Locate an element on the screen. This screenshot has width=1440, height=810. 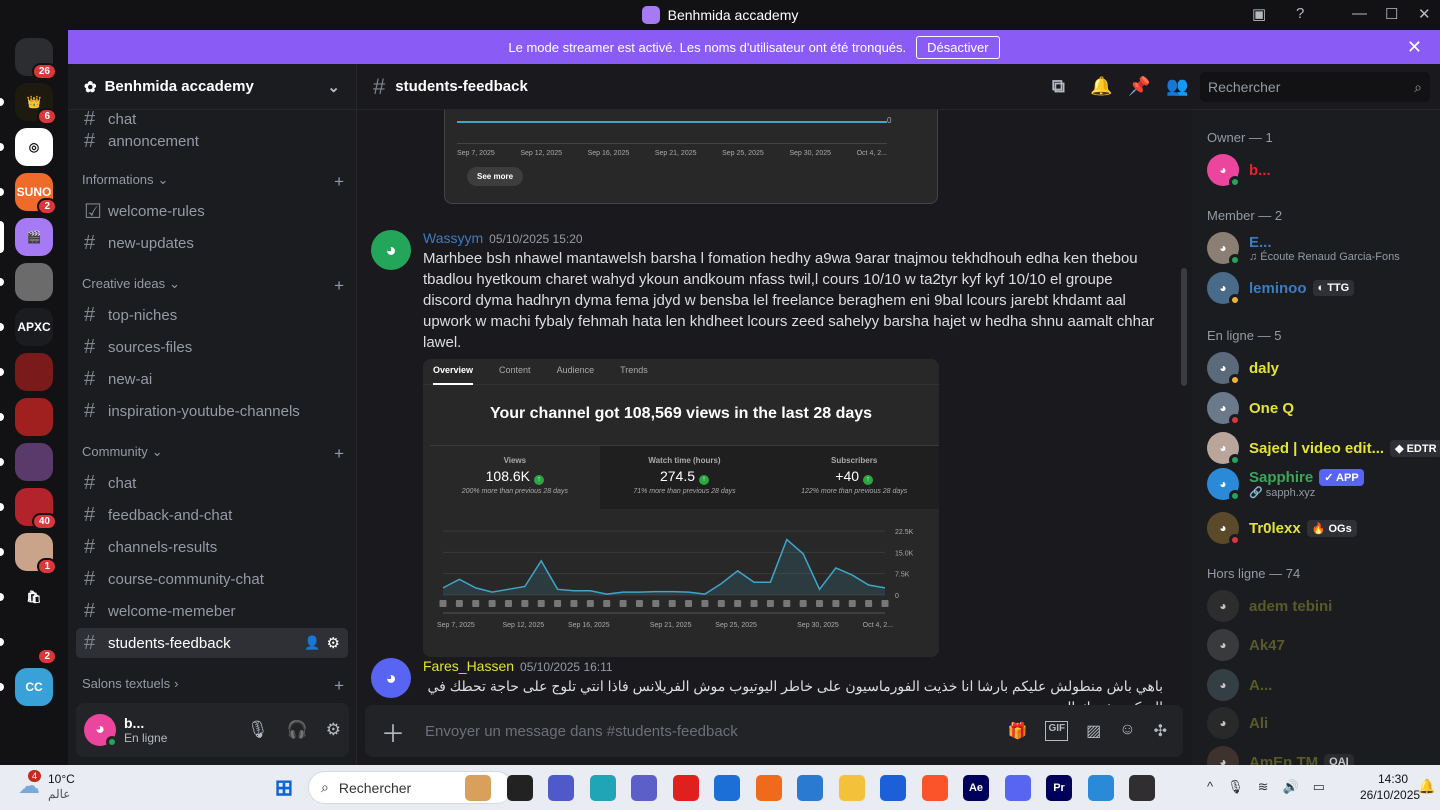
brave-icon is located at coordinates (934, 788).